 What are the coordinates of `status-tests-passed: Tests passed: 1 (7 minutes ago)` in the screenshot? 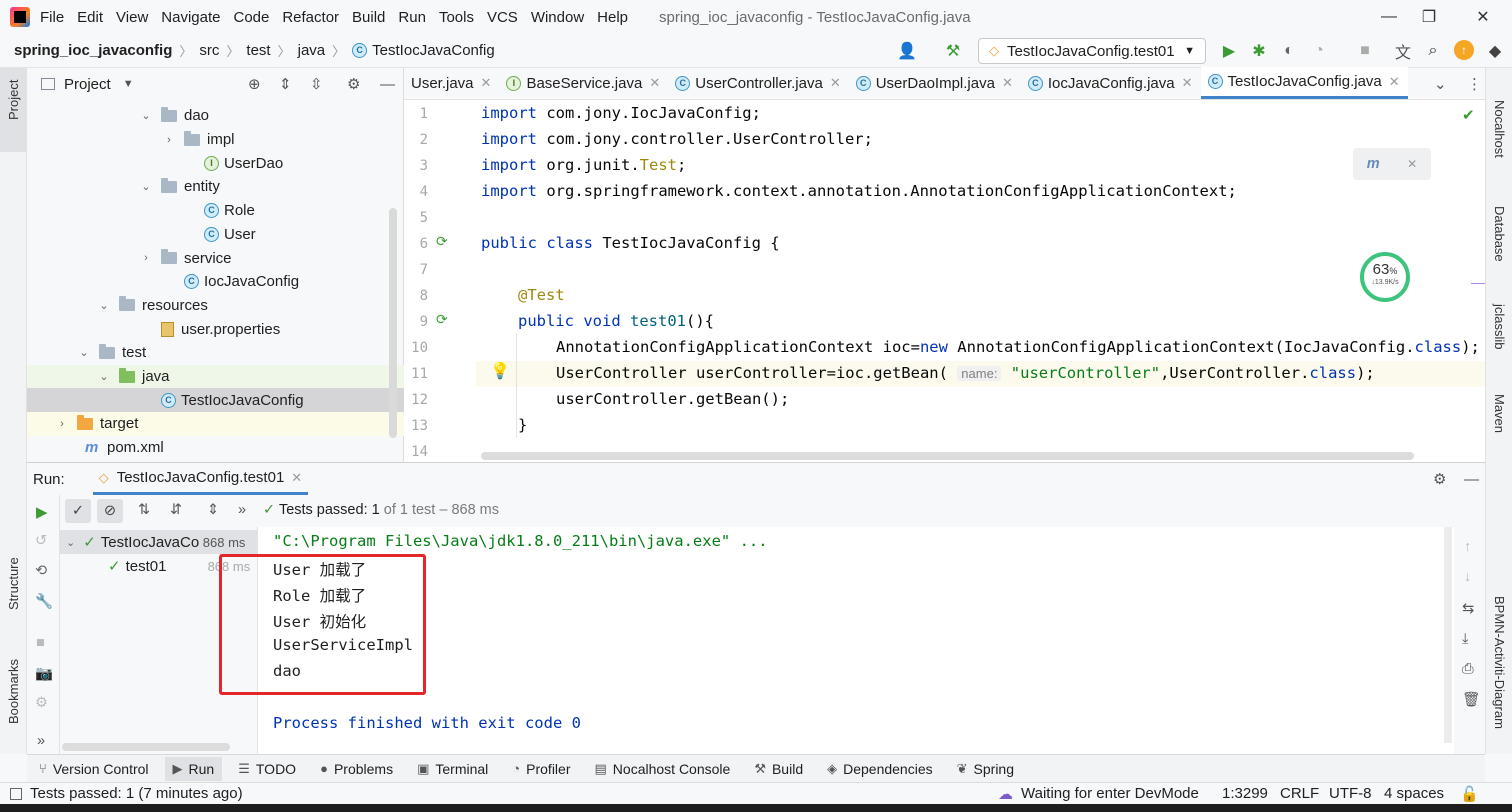 It's located at (136, 793).